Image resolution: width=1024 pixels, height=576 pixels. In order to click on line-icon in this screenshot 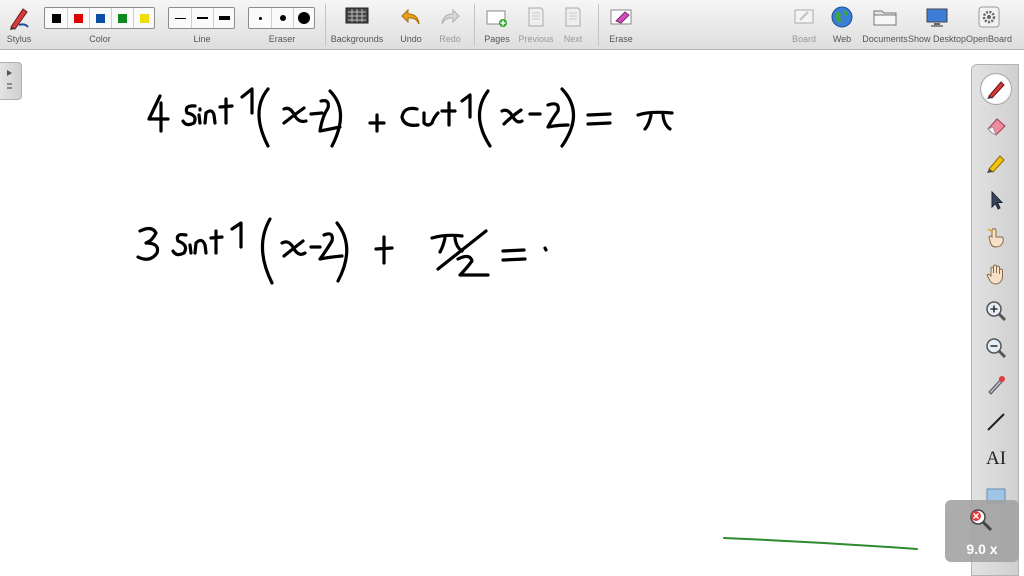, I will do `click(996, 422)`.